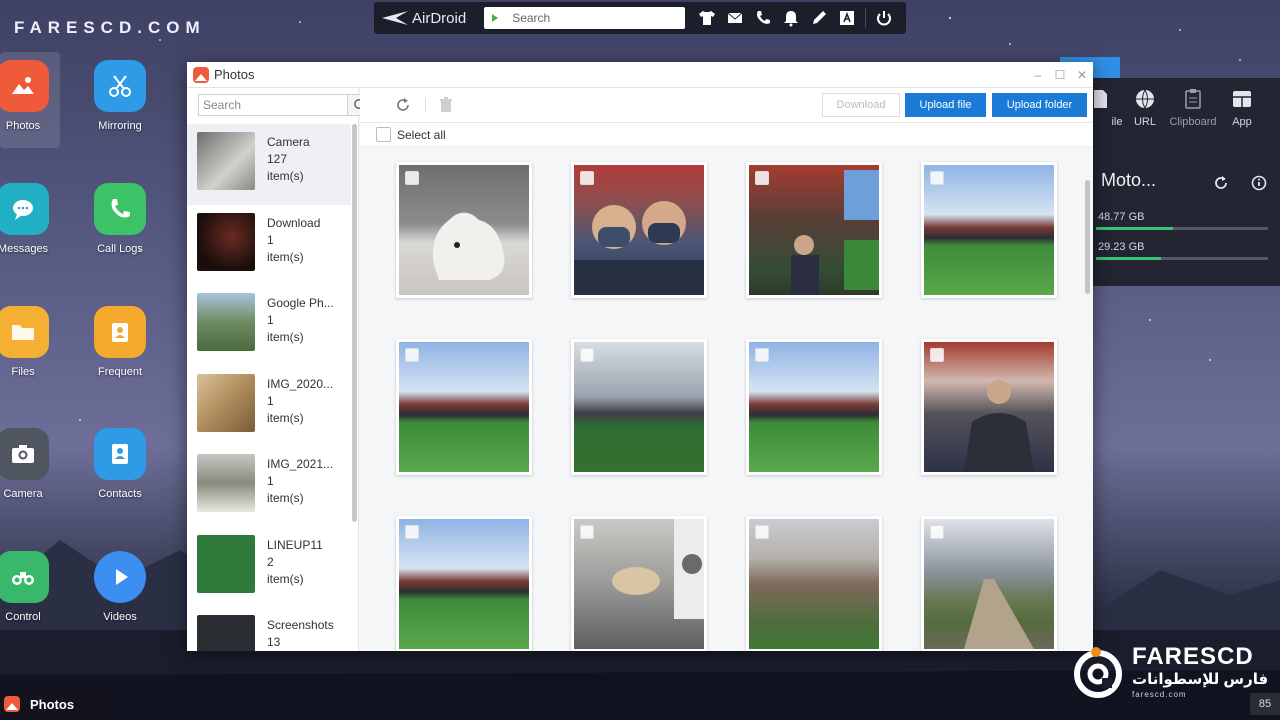  Describe the element at coordinates (726, 135) in the screenshot. I see `select-all-row: Select all` at that location.